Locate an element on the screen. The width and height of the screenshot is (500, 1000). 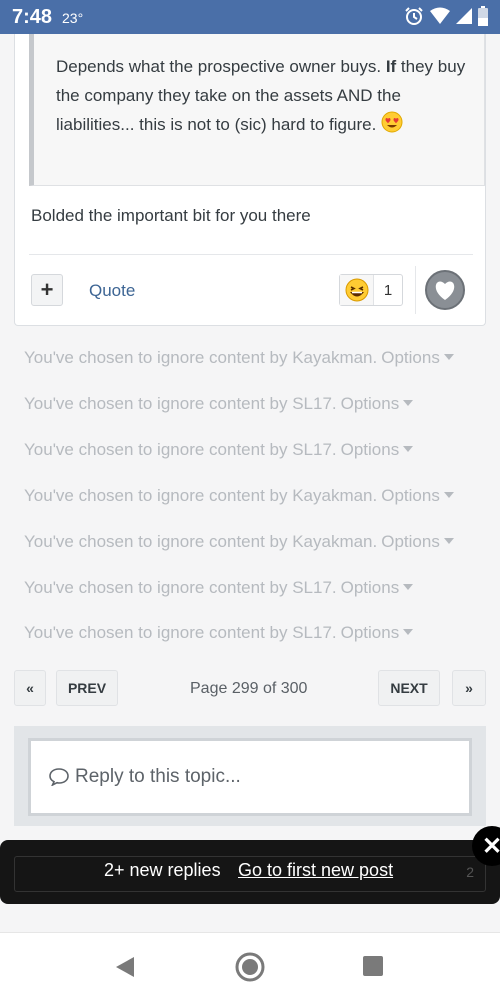
reaction-summary: 1 is located at coordinates (371, 290).